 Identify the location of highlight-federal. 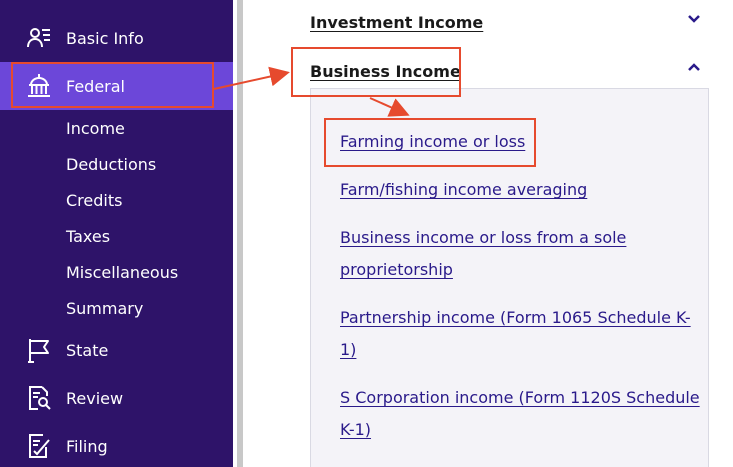
(112, 85).